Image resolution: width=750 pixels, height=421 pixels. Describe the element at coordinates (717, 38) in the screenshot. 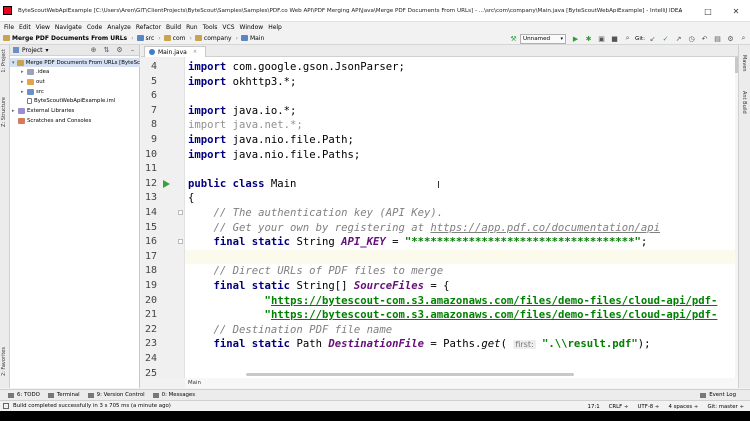

I see `structure-icon: ▤` at that location.